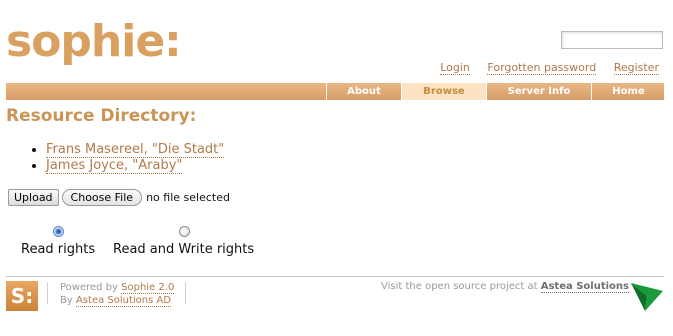  What do you see at coordinates (459, 286) in the screenshot?
I see `visit-prefix: Visit the open source project at` at bounding box center [459, 286].